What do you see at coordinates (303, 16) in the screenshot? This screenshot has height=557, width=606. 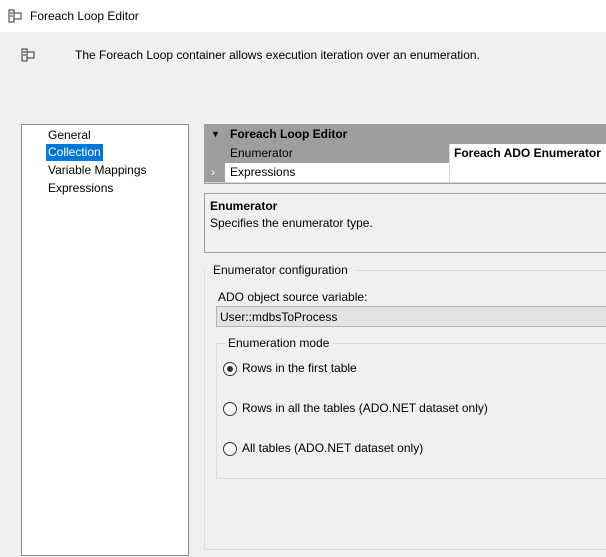 I see `title-bar: Foreach Loop Editor` at bounding box center [303, 16].